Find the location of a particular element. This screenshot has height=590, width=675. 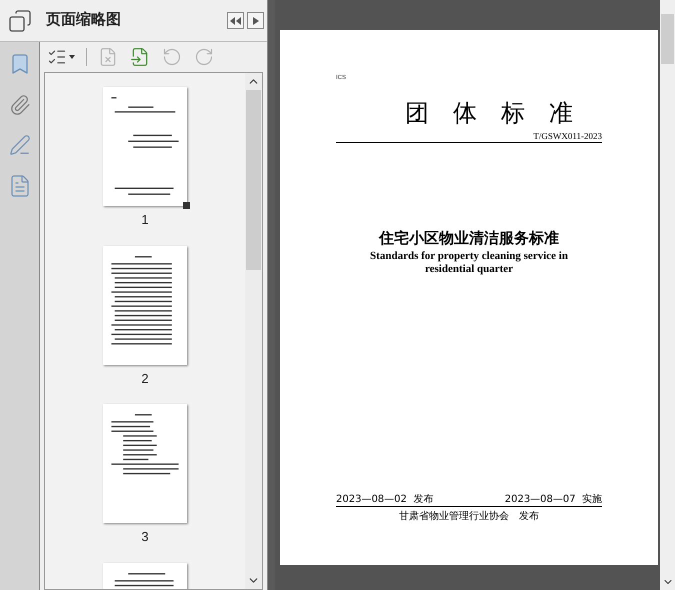

collapse-button is located at coordinates (235, 20).